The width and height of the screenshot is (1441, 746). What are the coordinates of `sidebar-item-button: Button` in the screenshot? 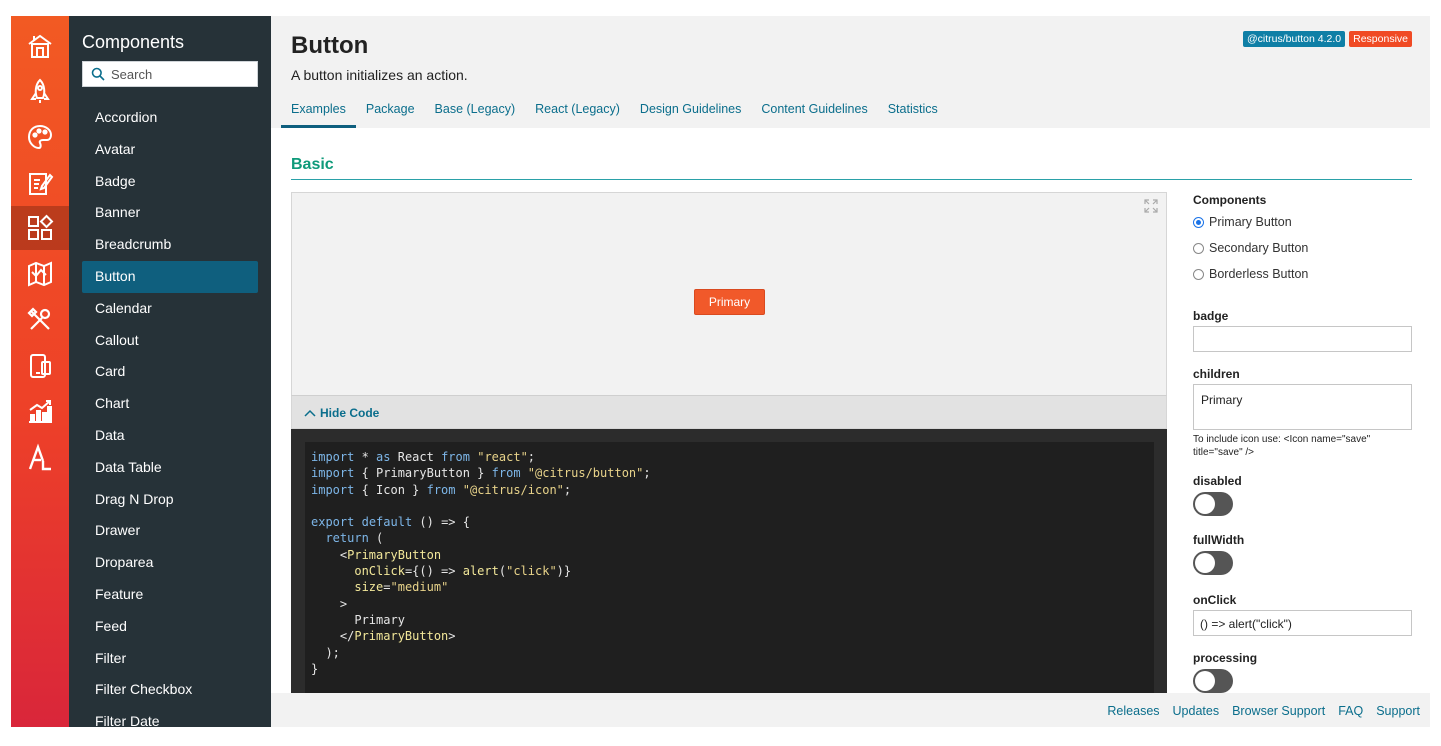 It's located at (170, 276).